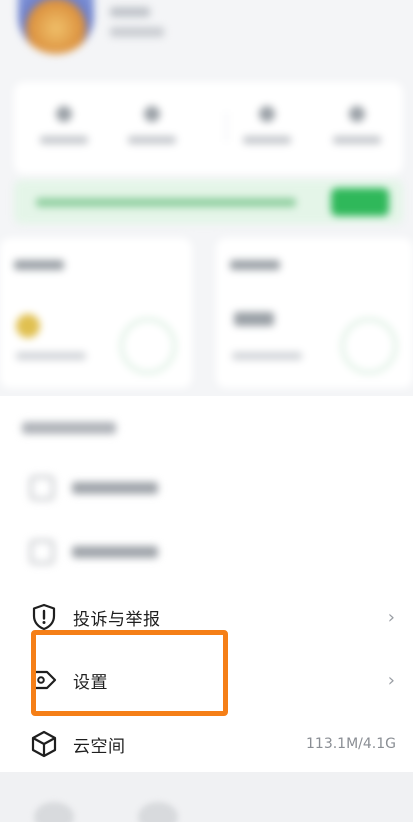  I want to click on profile-name-placeholder, so click(130, 12).